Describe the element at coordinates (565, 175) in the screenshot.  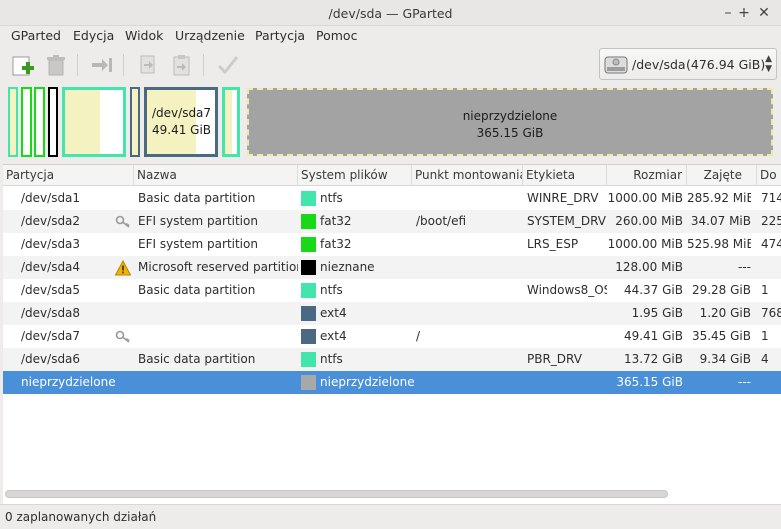
I see `column-label: Etykieta` at that location.